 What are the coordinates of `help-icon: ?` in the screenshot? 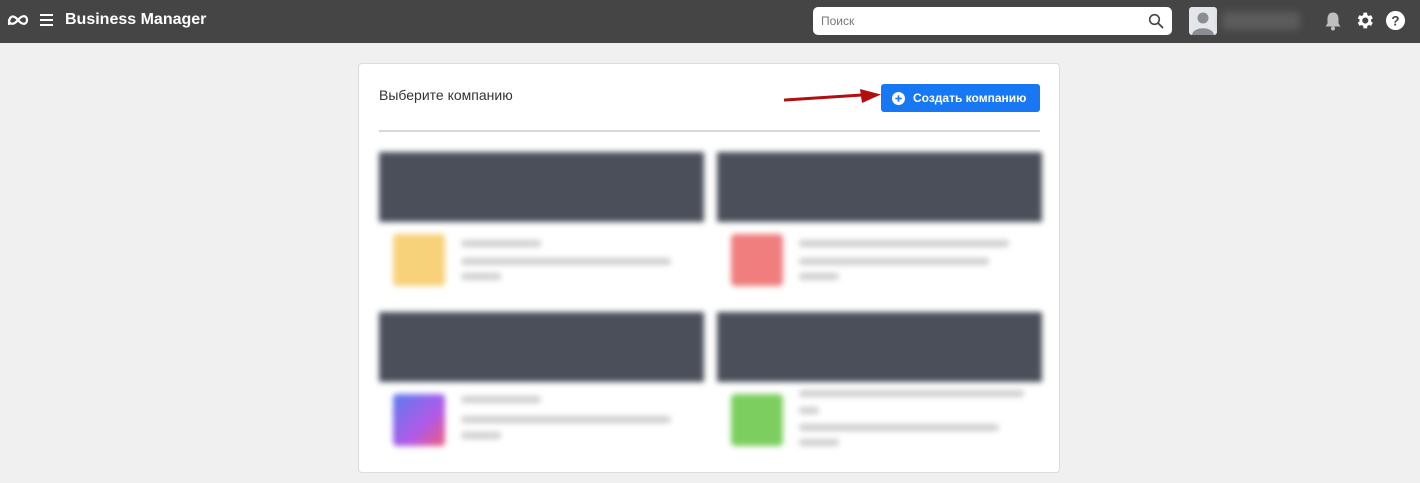 It's located at (1395, 20).